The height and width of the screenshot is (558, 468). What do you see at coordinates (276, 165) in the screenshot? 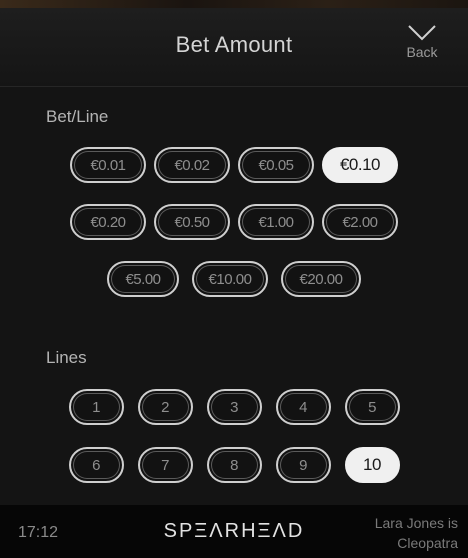
I see `bet-option: €0.05` at bounding box center [276, 165].